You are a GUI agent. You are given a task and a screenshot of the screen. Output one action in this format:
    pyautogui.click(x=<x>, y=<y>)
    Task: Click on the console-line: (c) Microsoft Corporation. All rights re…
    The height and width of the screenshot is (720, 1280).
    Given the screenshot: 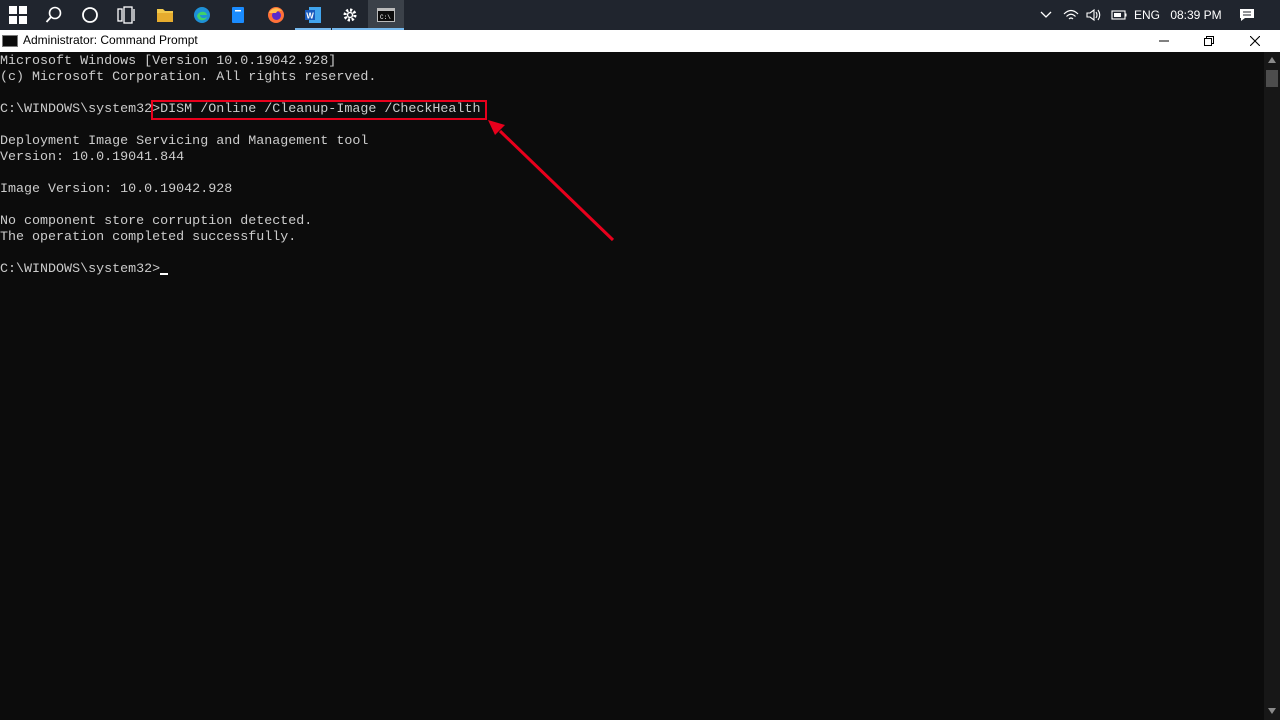 What is the action you would take?
    pyautogui.click(x=188, y=77)
    